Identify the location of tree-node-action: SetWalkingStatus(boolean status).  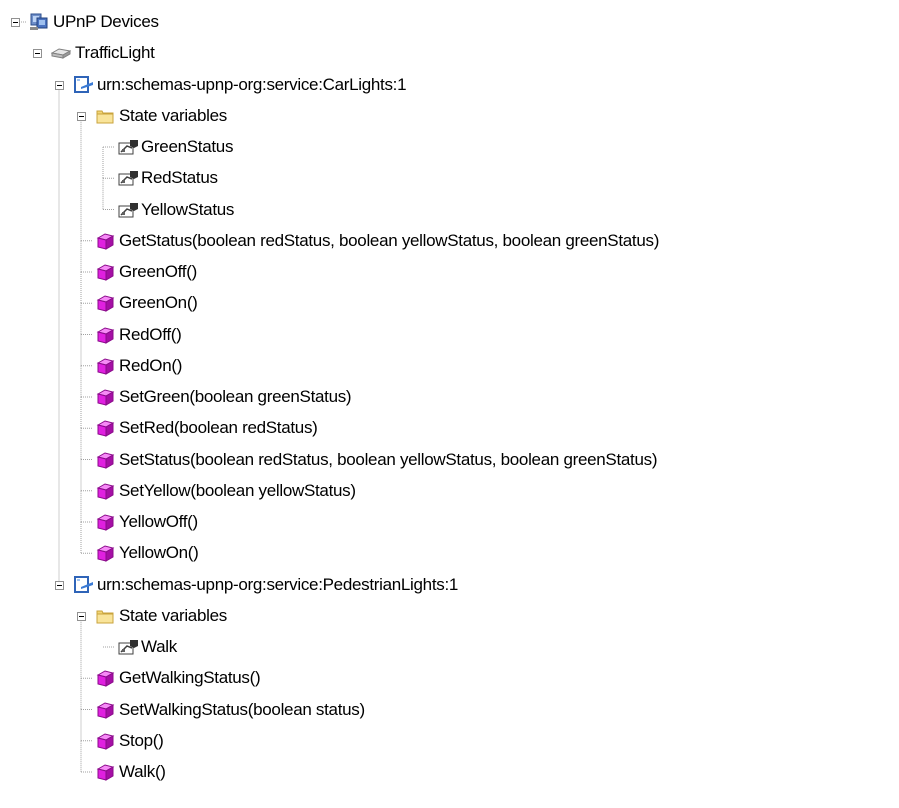
(230, 710).